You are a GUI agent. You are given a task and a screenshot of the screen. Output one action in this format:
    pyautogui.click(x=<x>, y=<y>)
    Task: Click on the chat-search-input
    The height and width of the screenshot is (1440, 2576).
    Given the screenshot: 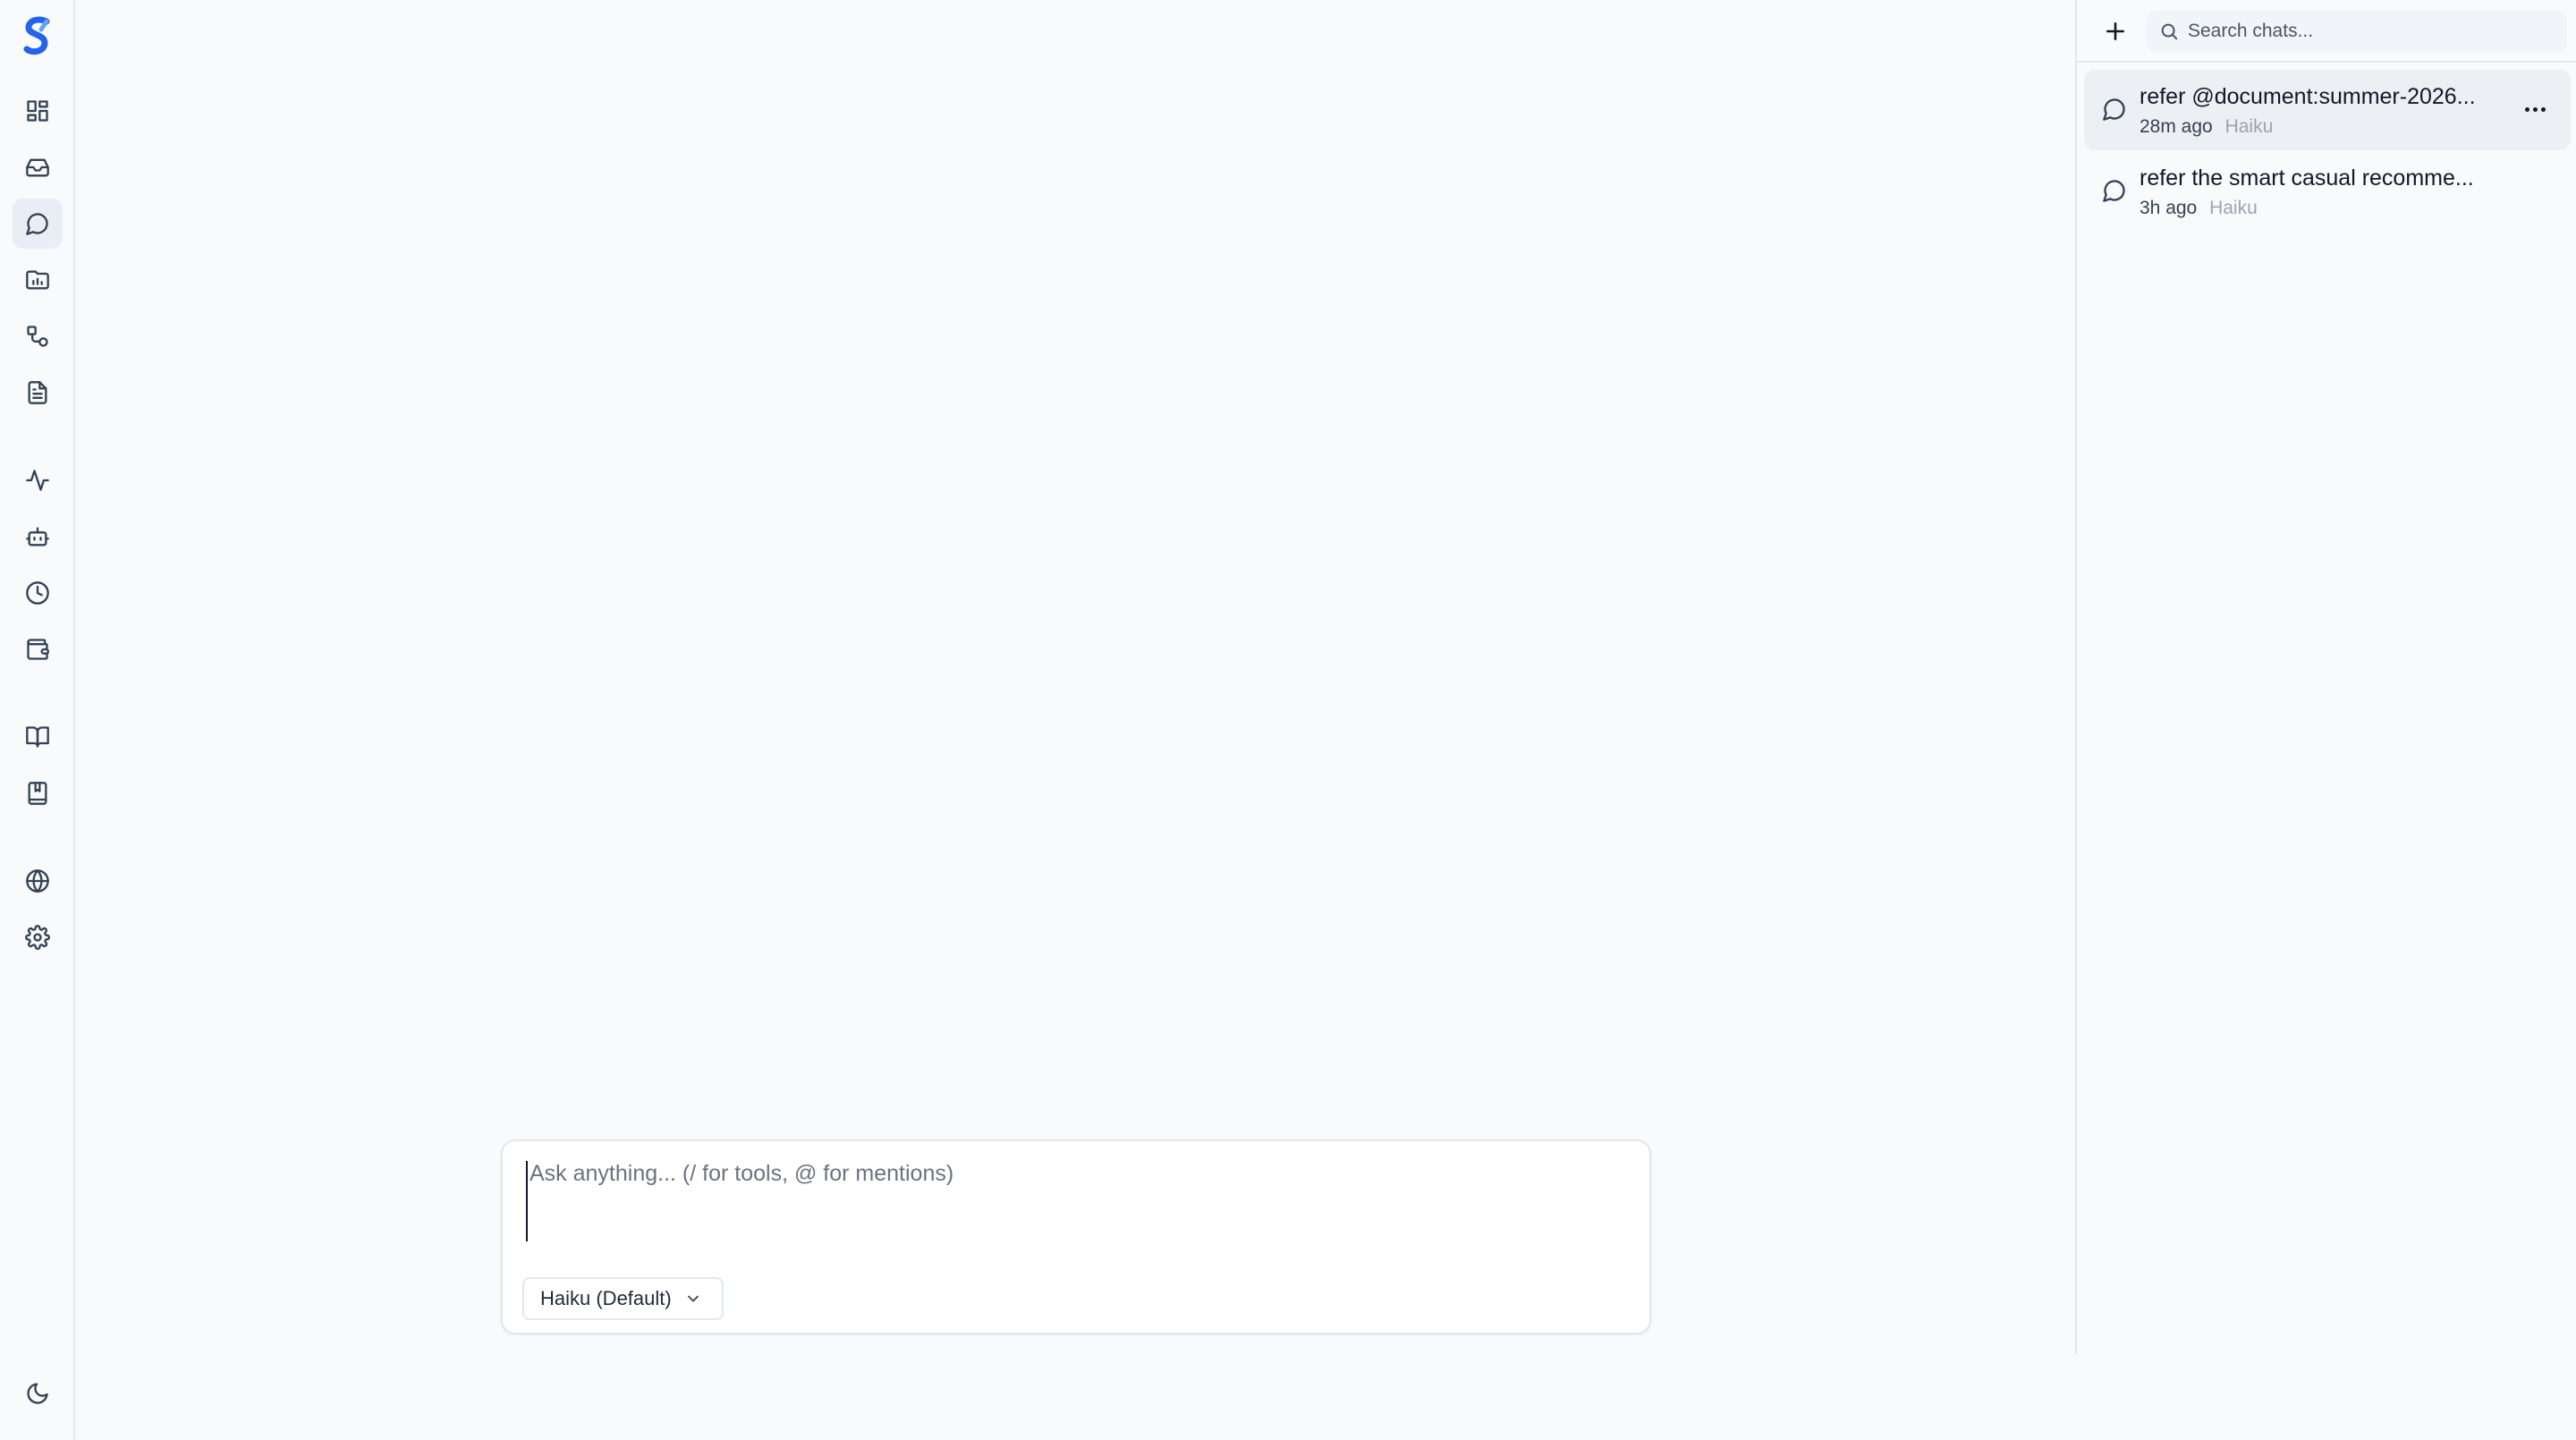 What is the action you would take?
    pyautogui.click(x=2371, y=31)
    